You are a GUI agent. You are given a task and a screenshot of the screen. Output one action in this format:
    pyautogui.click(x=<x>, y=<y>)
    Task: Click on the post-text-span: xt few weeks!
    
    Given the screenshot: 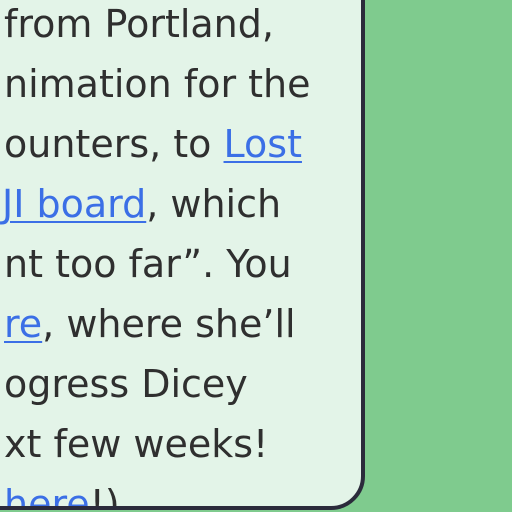 What is the action you would take?
    pyautogui.click(x=136, y=444)
    